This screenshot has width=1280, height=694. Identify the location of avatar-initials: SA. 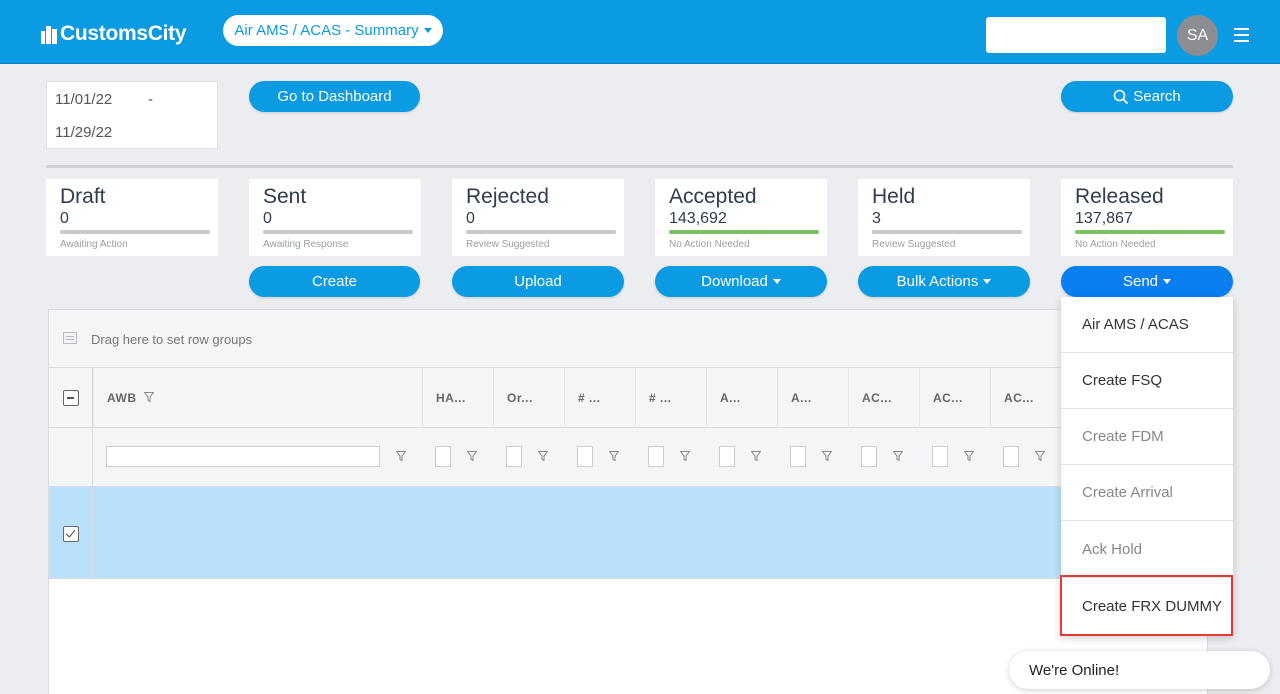
(1197, 35).